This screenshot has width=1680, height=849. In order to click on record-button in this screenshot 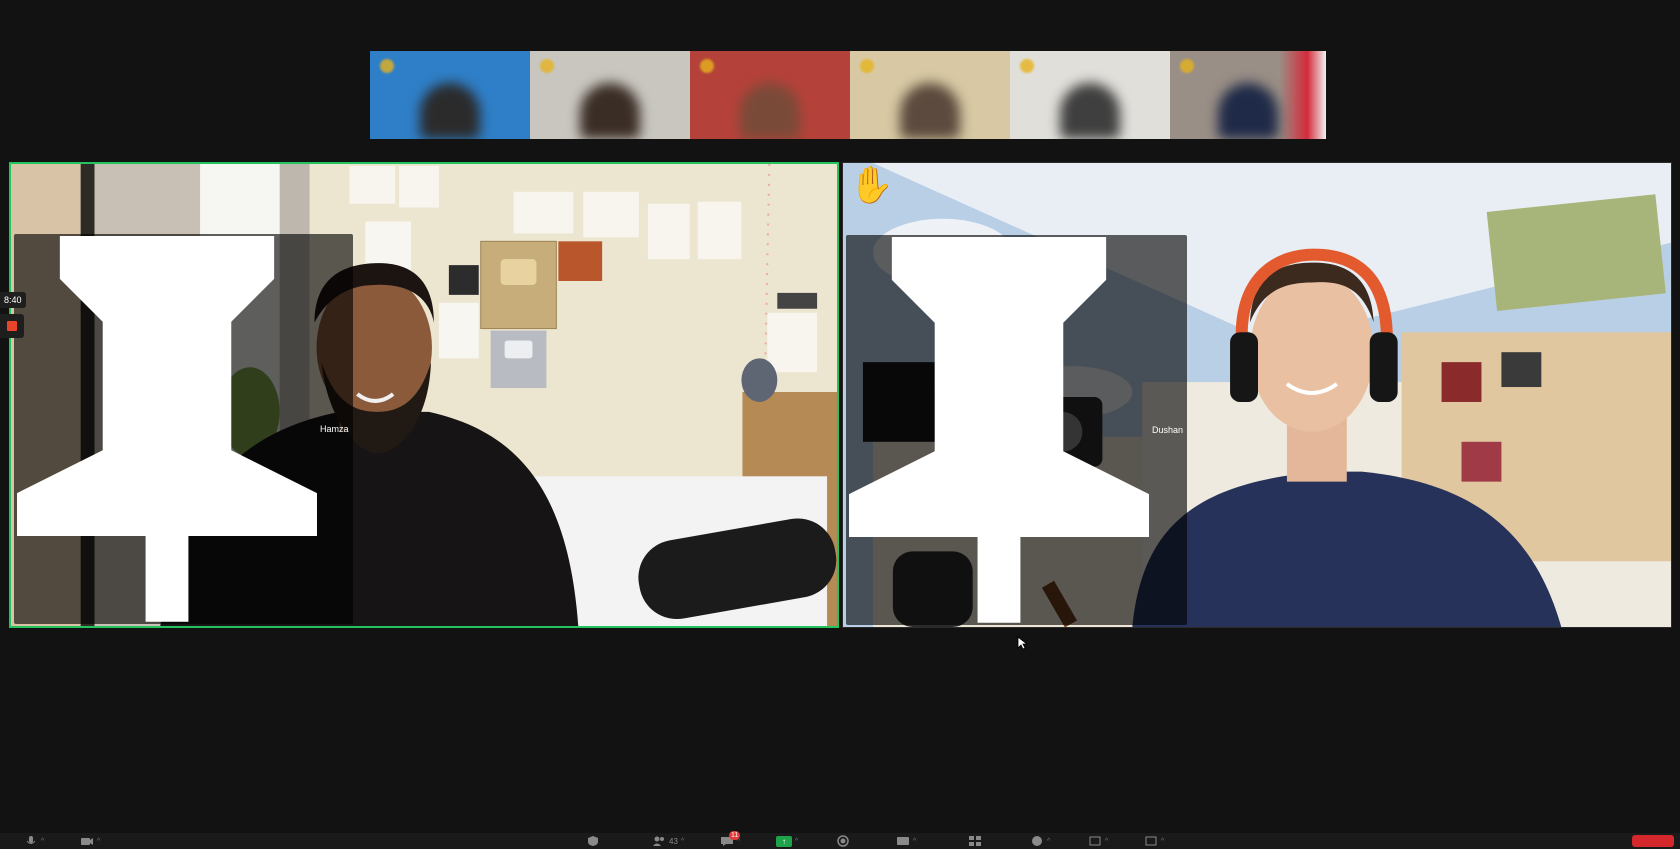, I will do `click(843, 841)`.